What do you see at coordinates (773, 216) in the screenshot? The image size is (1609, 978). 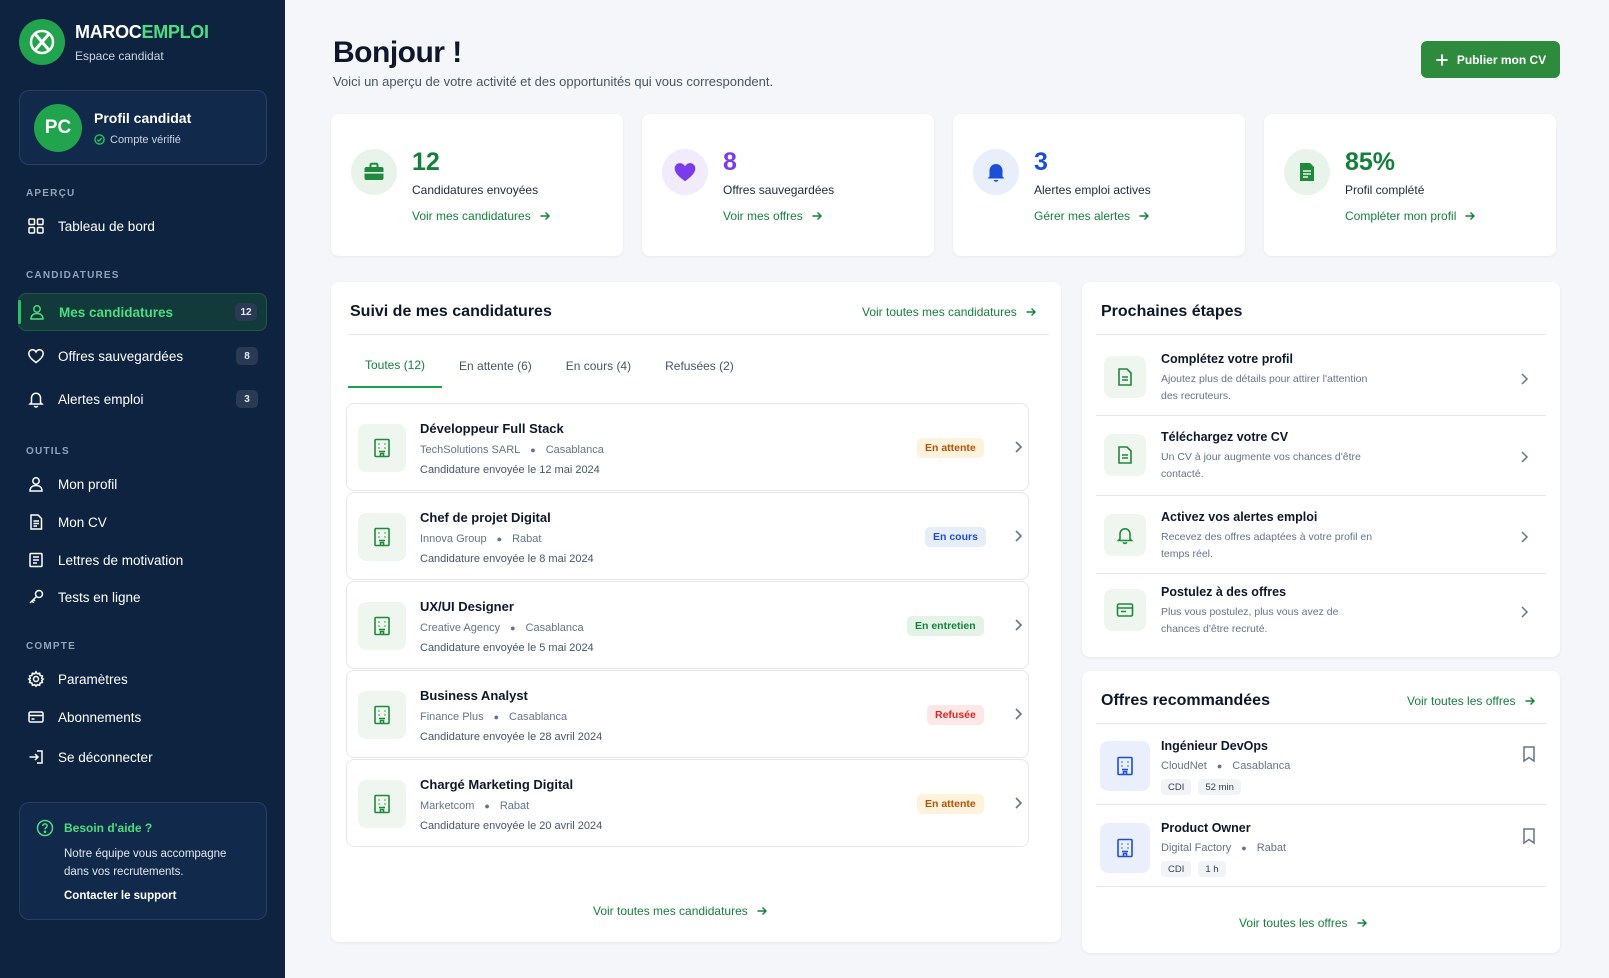 I see `view-offres-link: Voir mes offres` at bounding box center [773, 216].